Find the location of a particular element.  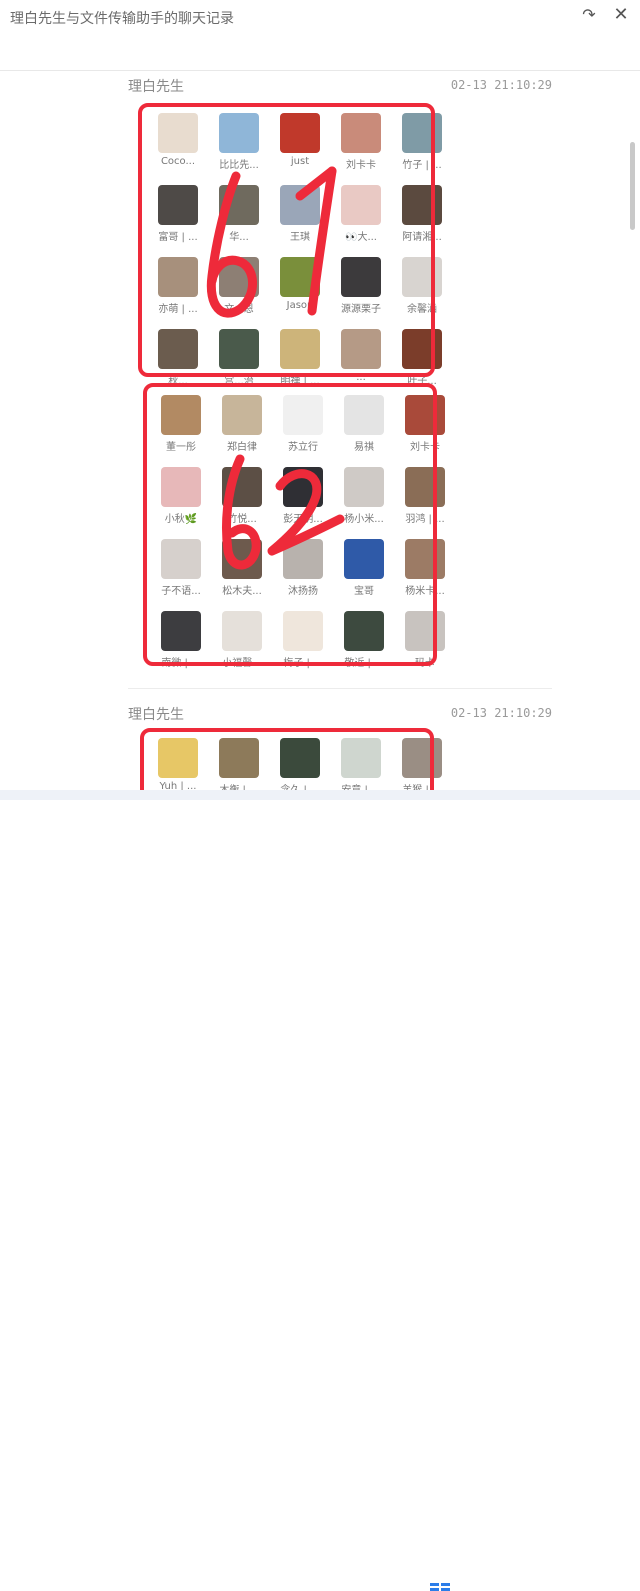

contact-item: 董一彤 is located at coordinates (181, 425).